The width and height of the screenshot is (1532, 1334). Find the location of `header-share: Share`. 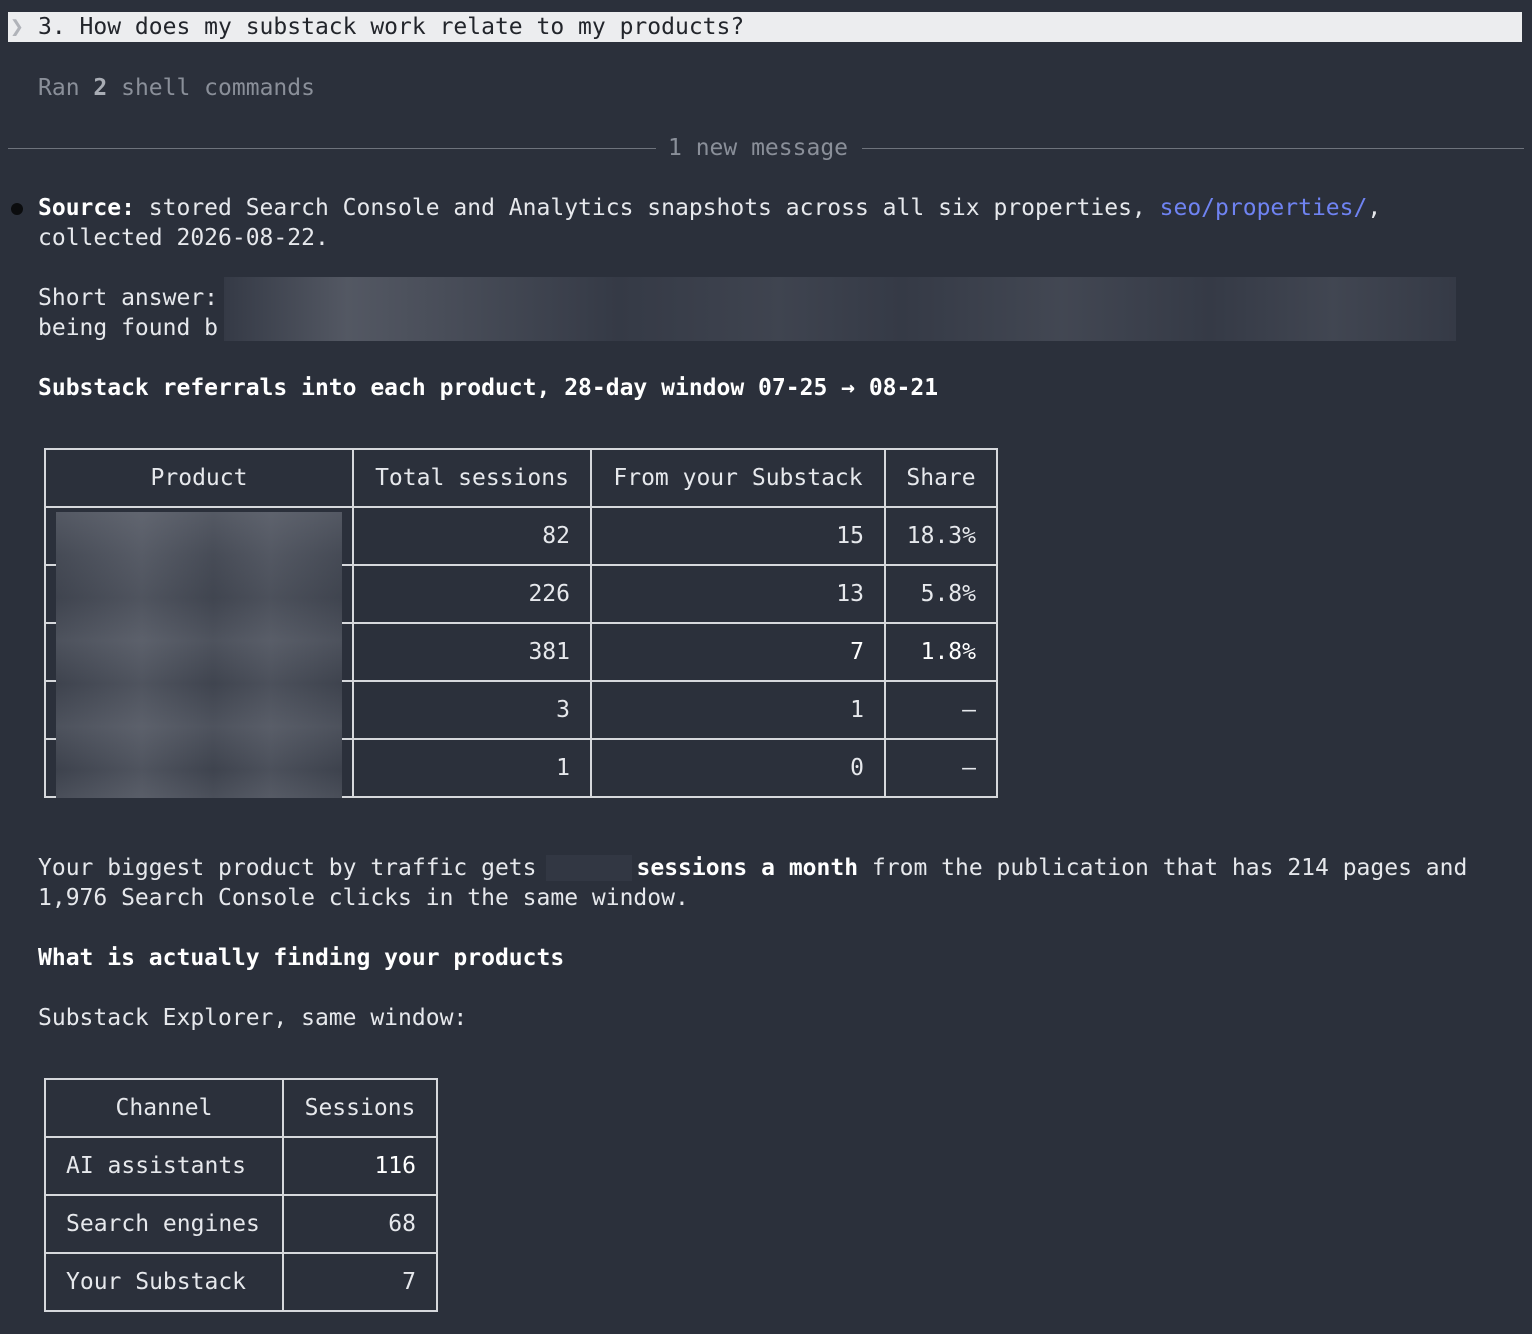

header-share: Share is located at coordinates (941, 478).